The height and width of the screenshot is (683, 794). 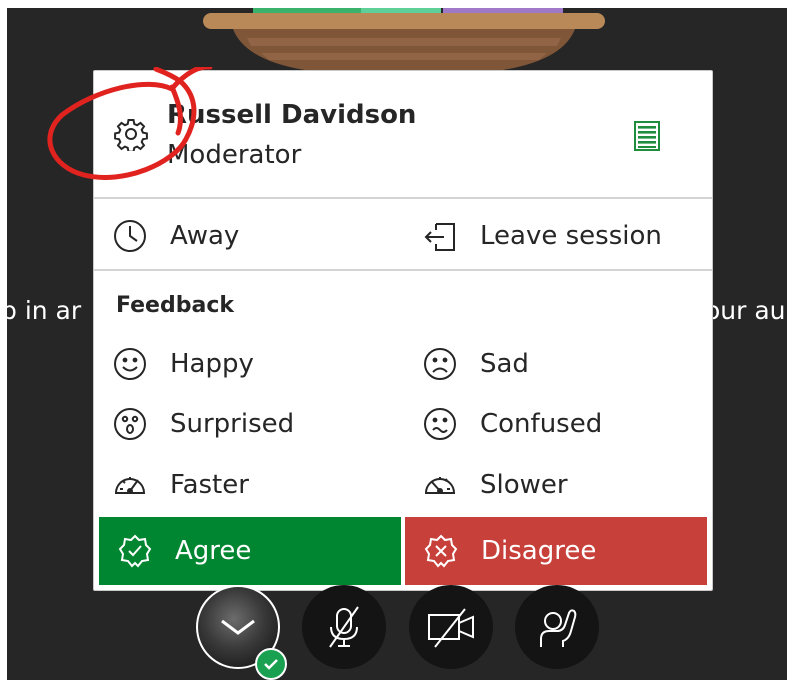 I want to click on surprised-face-icon, so click(x=130, y=424).